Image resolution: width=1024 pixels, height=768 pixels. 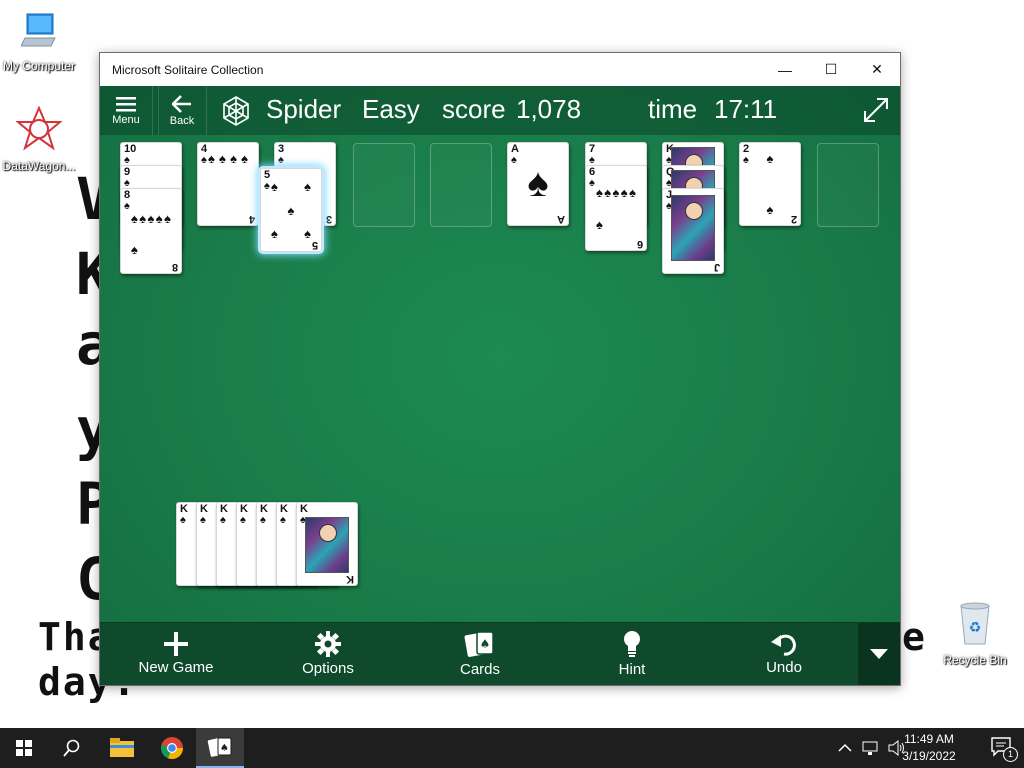 I want to click on card-2-spades: 2 ♠ ♠ ♠ 2, so click(x=770, y=184).